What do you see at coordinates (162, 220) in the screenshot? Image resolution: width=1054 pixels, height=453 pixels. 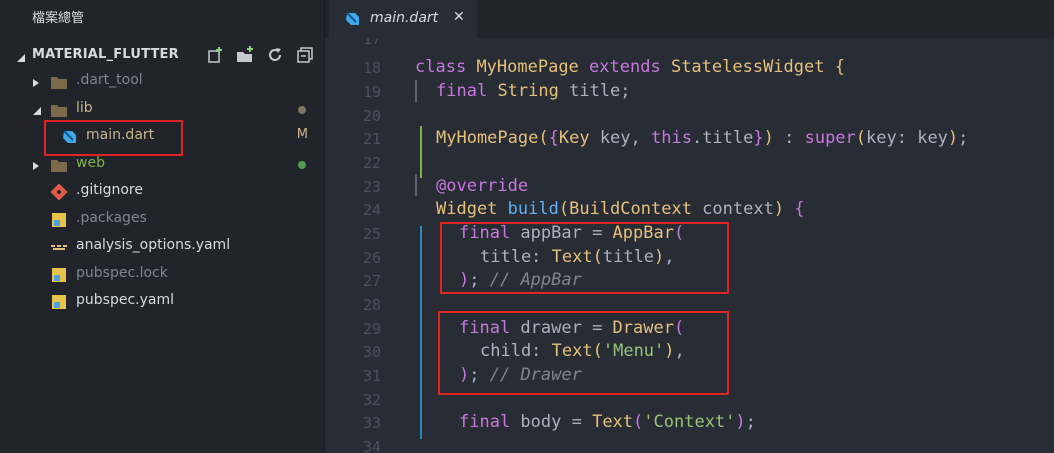 I see `tree-item-packages: .packages` at bounding box center [162, 220].